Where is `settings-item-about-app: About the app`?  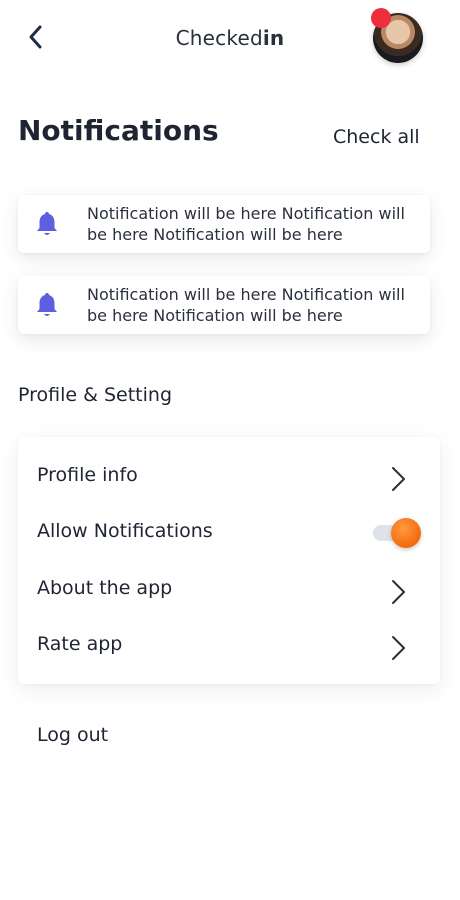 settings-item-about-app: About the app is located at coordinates (229, 589).